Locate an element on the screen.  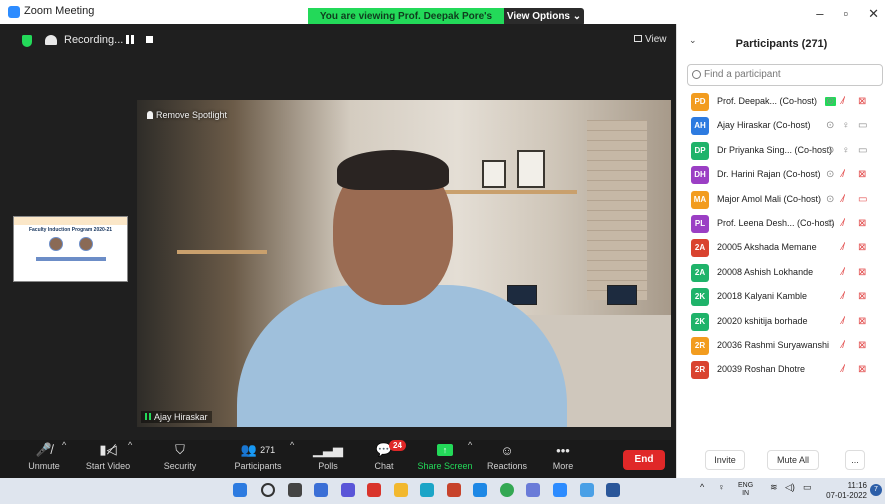
participant-row: 2R 20039 Roshan Dhotre ⁄̸ ⊠ is located at coordinates (781, 370).